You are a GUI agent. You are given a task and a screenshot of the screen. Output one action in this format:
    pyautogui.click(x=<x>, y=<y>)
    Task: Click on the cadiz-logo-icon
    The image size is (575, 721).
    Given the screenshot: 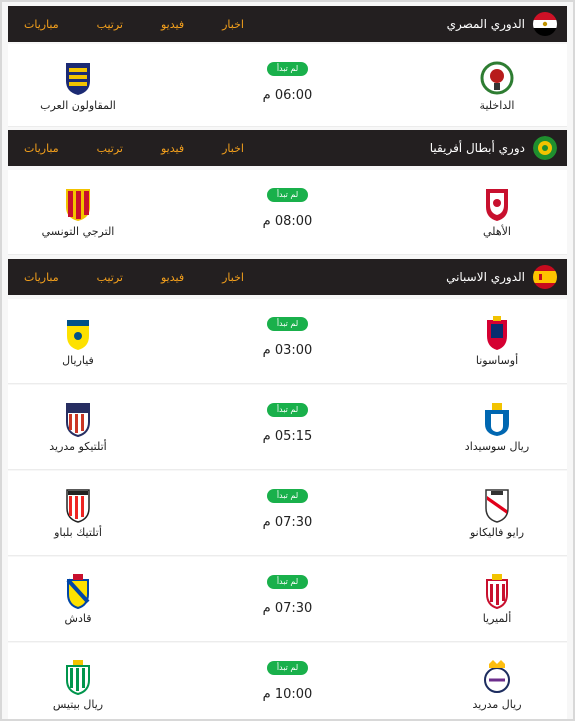 What is the action you would take?
    pyautogui.click(x=78, y=592)
    